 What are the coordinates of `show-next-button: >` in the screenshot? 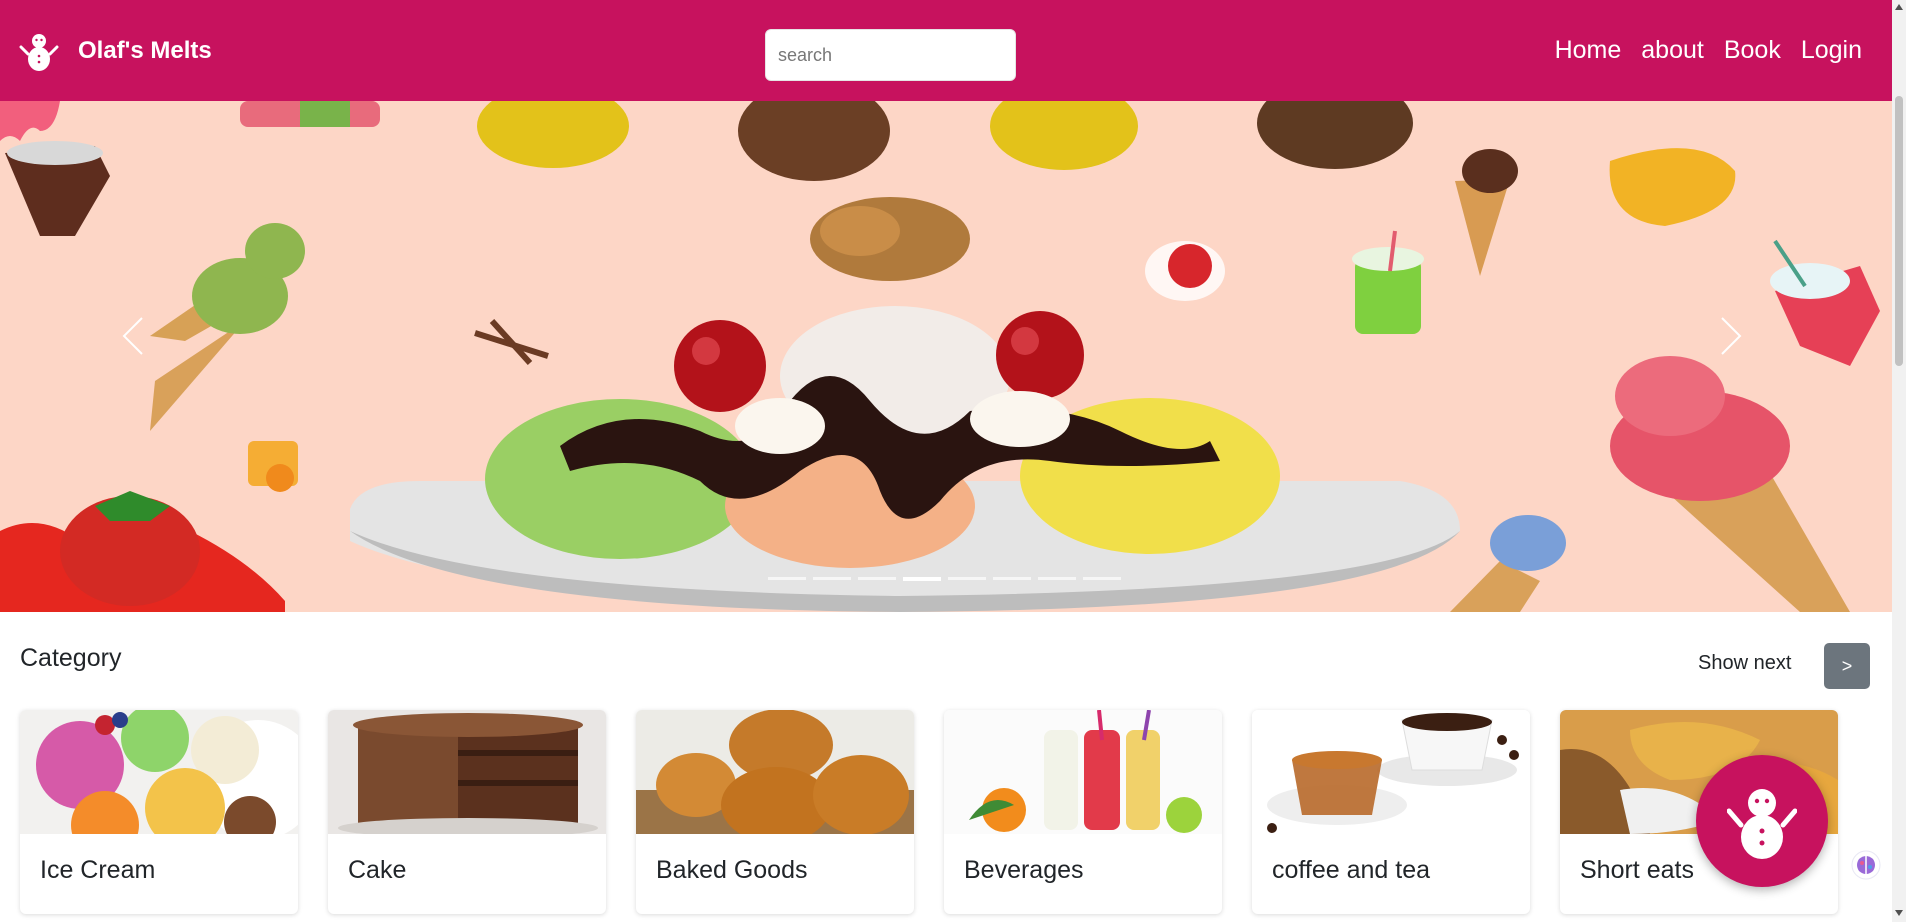 It's located at (1847, 666).